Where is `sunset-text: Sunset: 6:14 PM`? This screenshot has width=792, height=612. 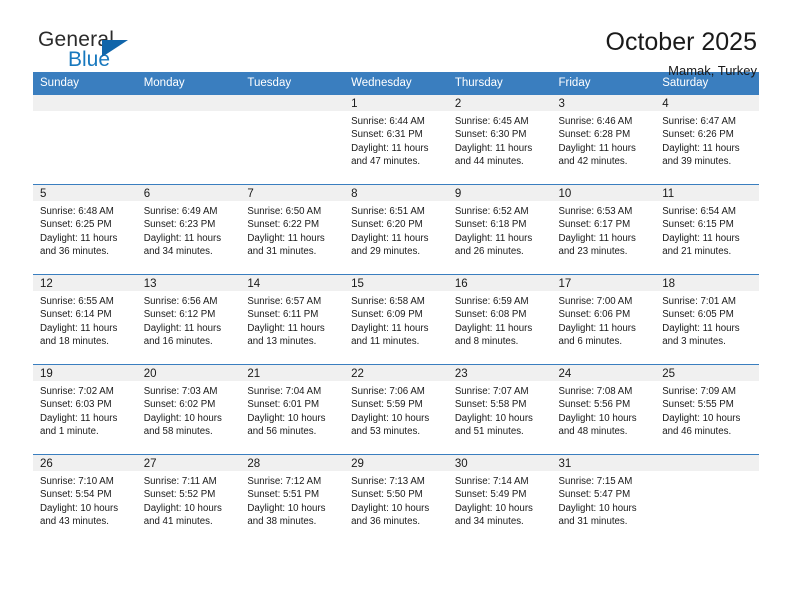 sunset-text: Sunset: 6:14 PM is located at coordinates (76, 315).